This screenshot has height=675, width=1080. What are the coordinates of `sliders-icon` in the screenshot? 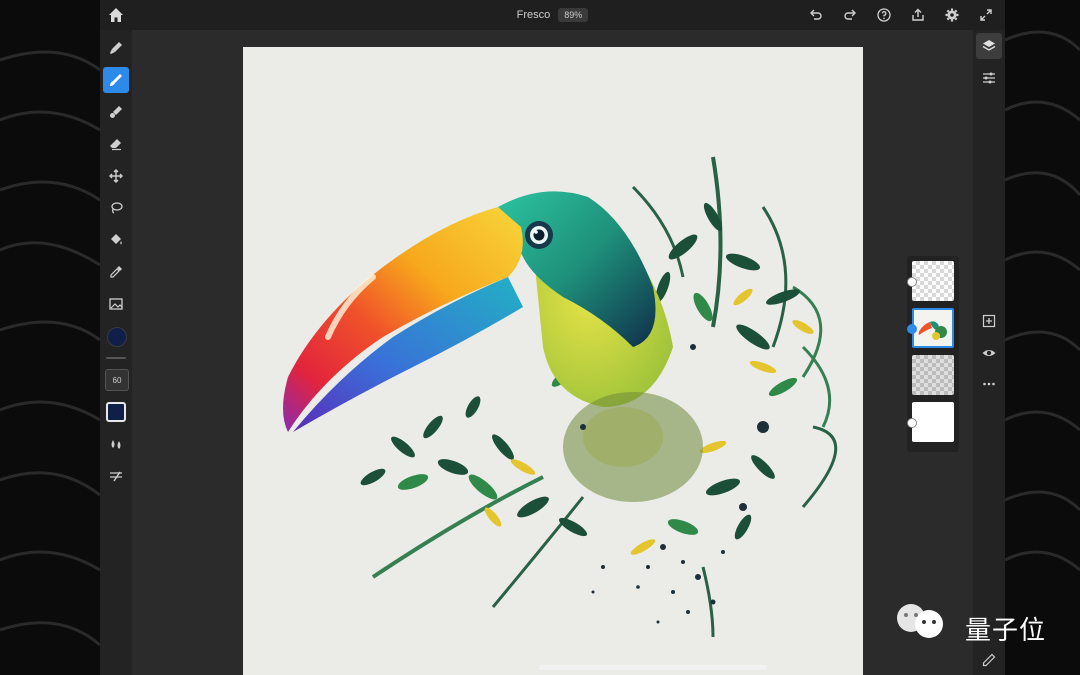 It's located at (989, 78).